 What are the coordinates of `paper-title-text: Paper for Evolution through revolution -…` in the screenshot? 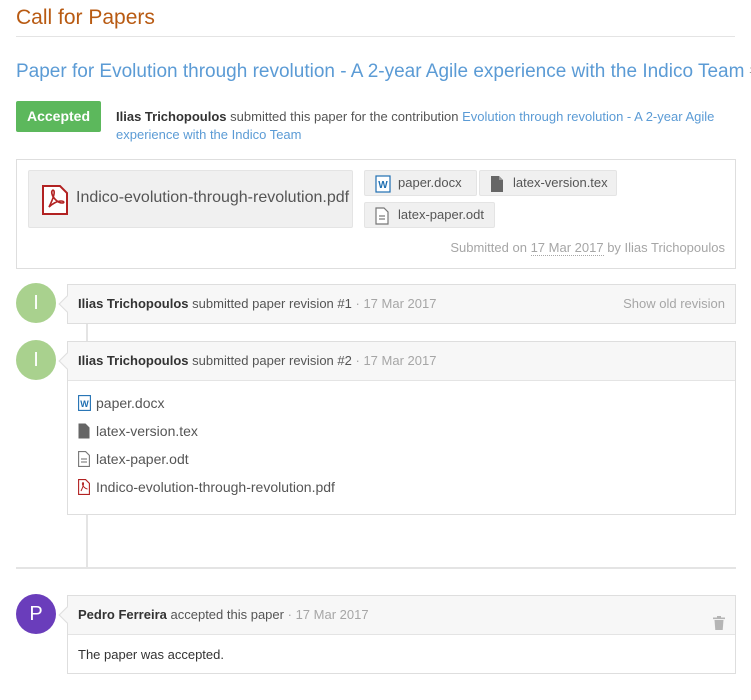 It's located at (380, 71).